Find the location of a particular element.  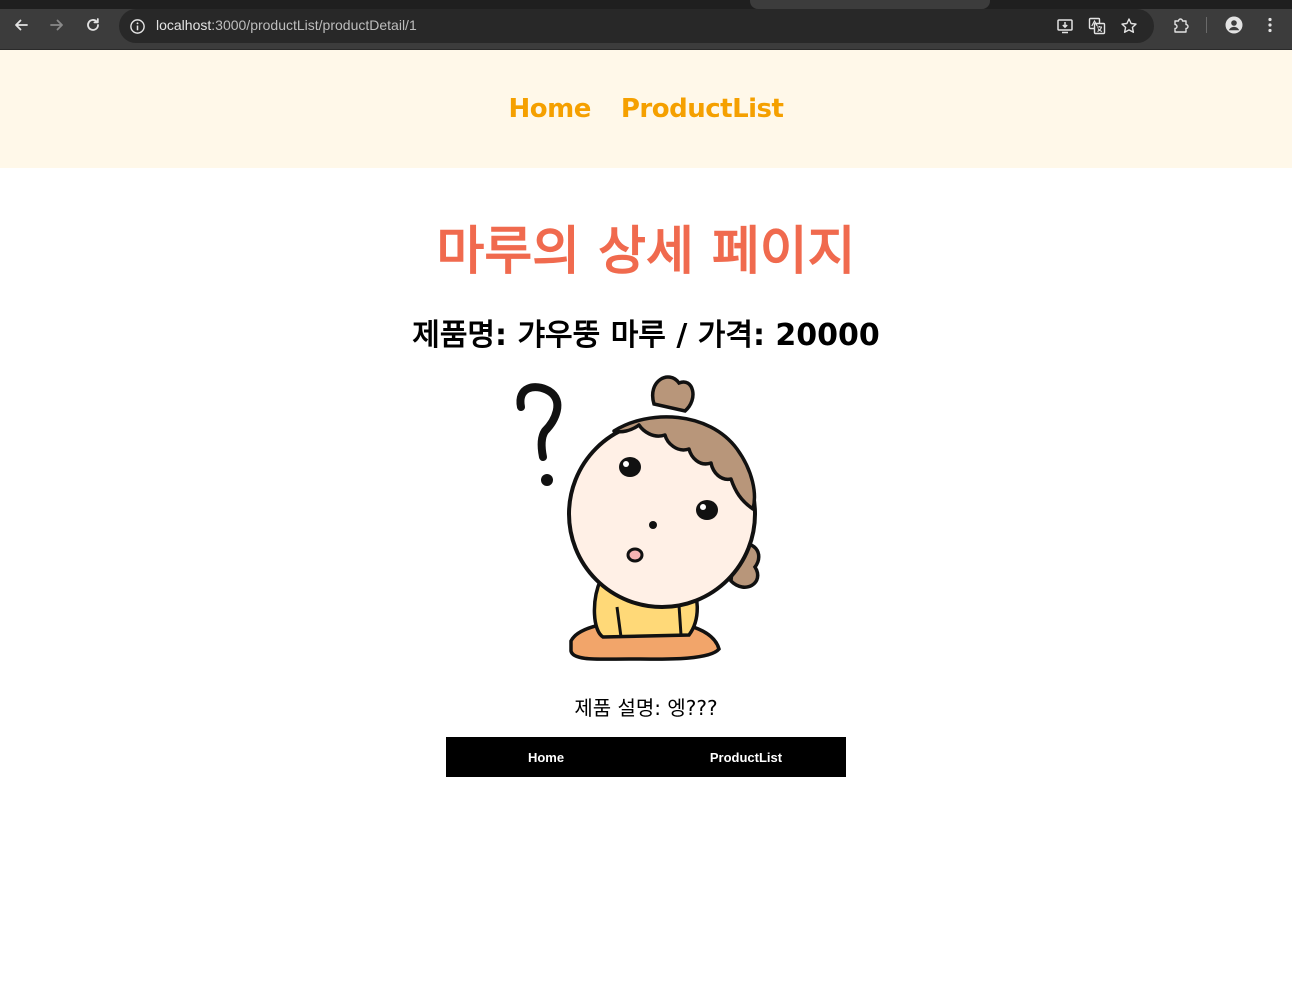

active-tab-edge is located at coordinates (870, 4).